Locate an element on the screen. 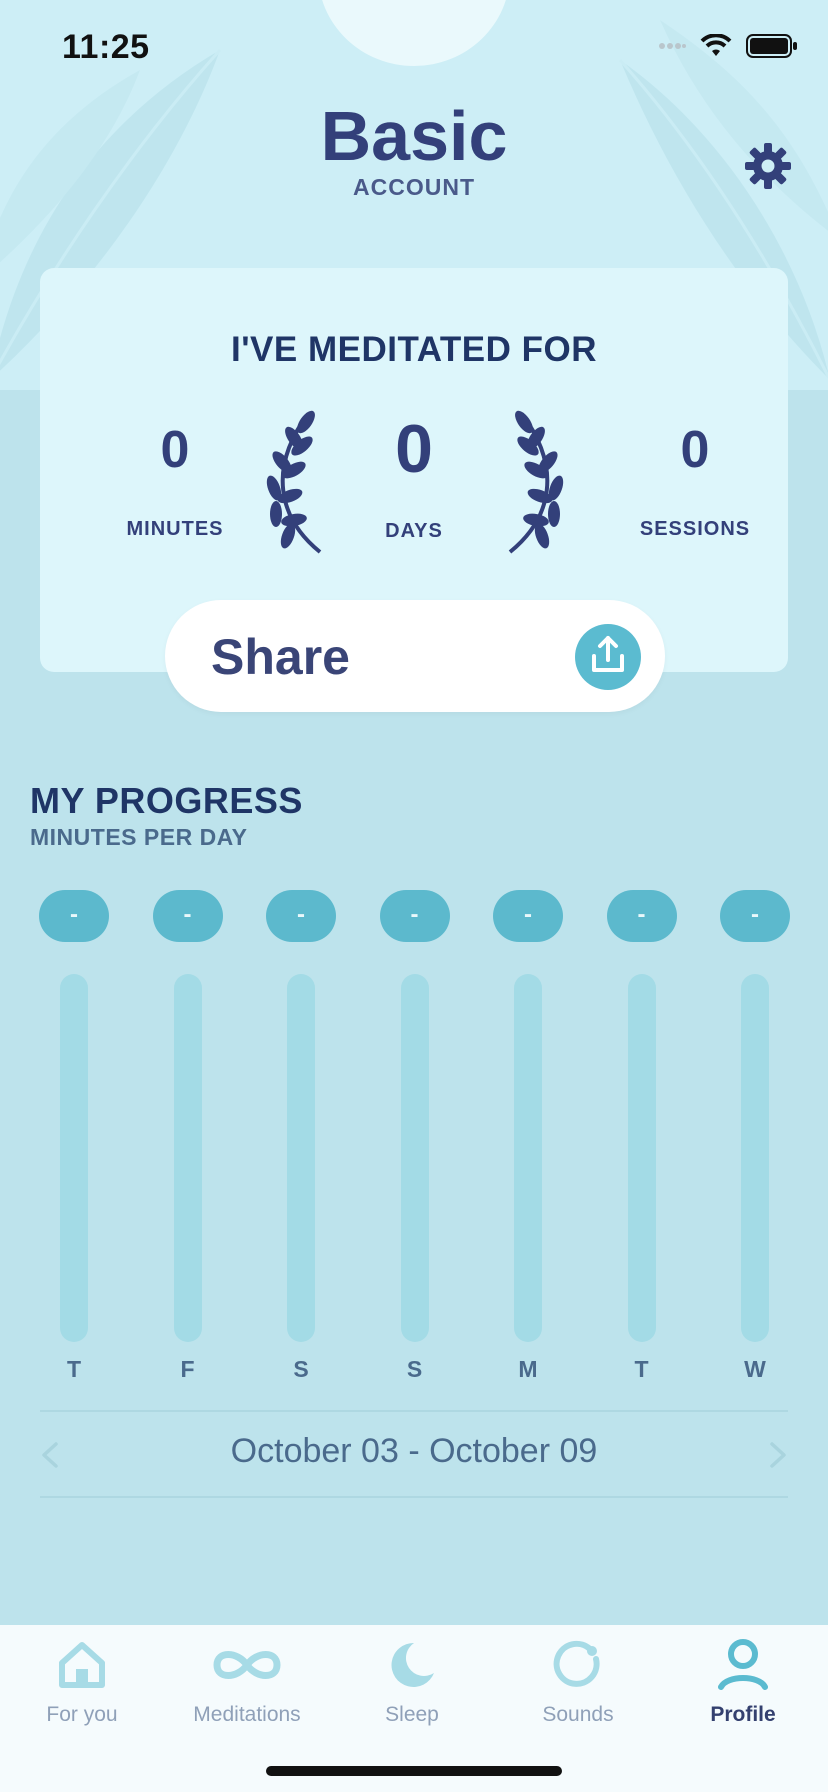 The image size is (828, 1792). tab-sleep: Sleep is located at coordinates (412, 1682).